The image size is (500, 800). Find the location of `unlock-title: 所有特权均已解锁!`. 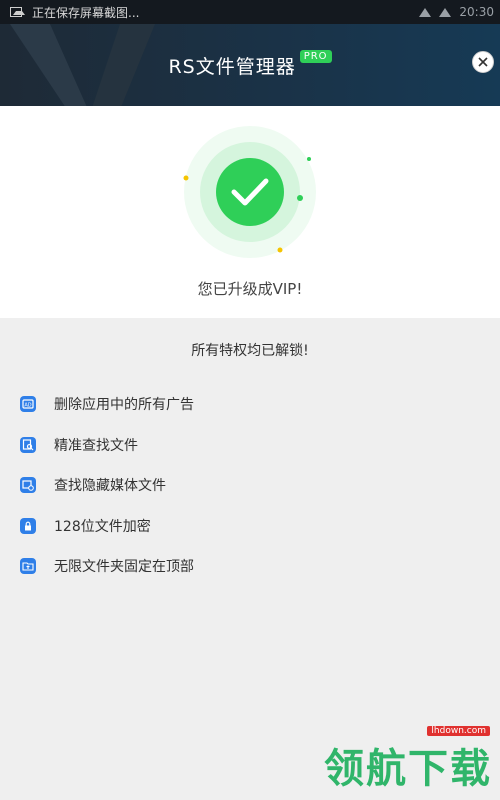

unlock-title: 所有特权均已解锁! is located at coordinates (250, 351).